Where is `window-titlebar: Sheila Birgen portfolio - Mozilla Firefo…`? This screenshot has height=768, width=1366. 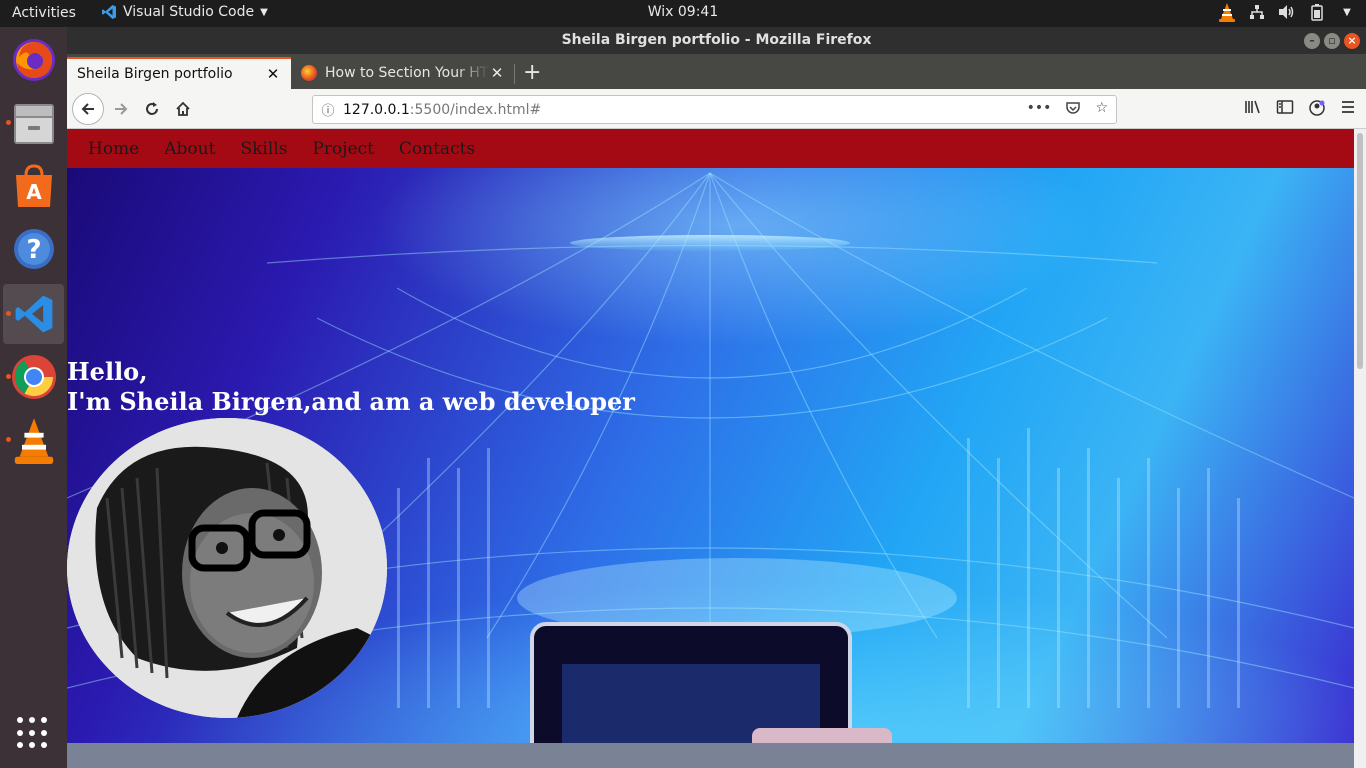
window-titlebar: Sheila Birgen portfolio - Mozilla Firefo… is located at coordinates (716, 40).